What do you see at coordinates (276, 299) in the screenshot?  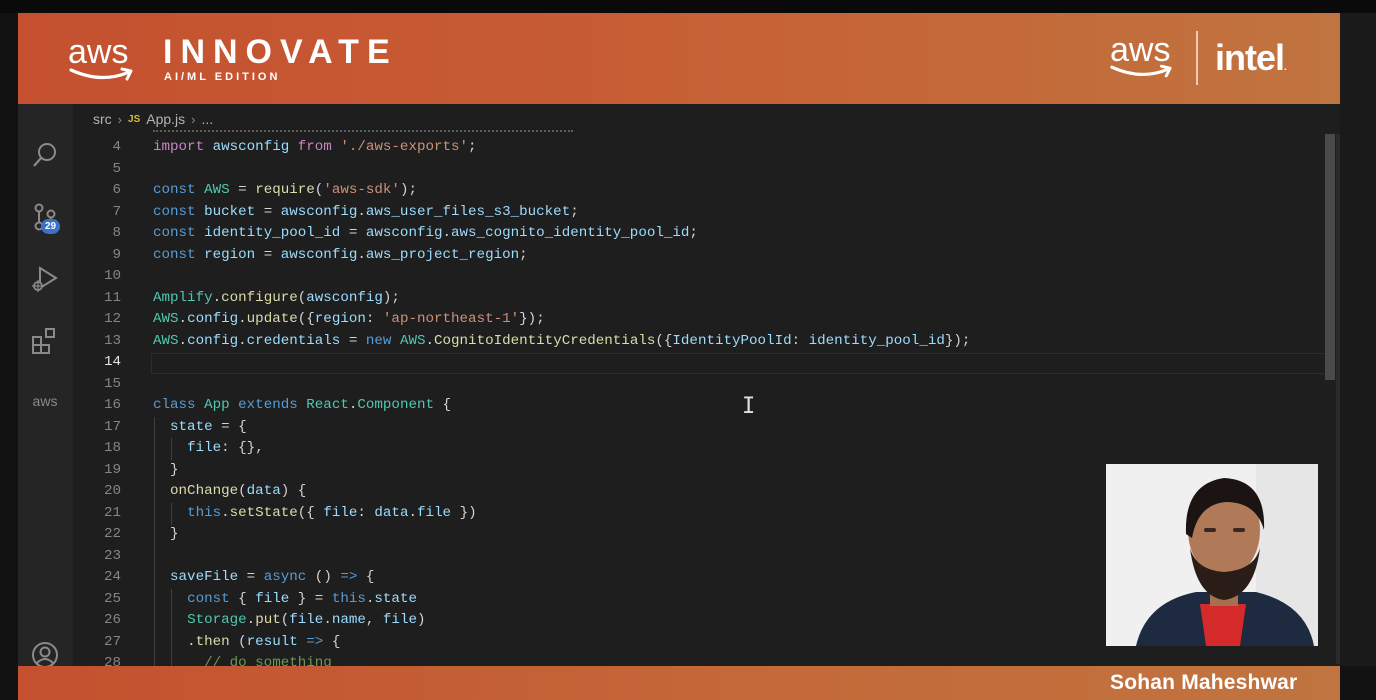 I see `code-text: Amplify.configure(awsconfig);` at bounding box center [276, 299].